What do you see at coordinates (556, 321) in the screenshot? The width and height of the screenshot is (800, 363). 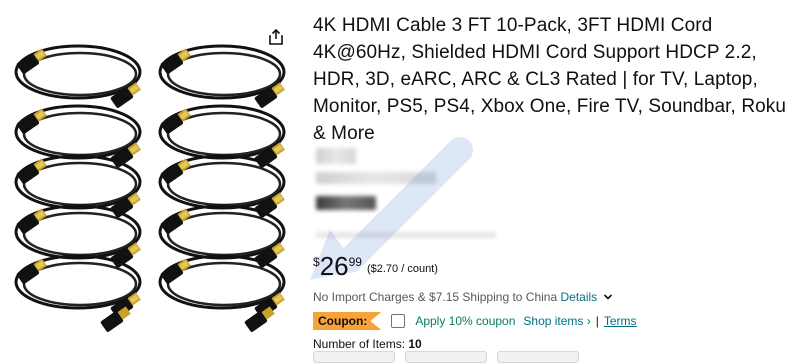 I see `shop-items-link: Shop items ›` at bounding box center [556, 321].